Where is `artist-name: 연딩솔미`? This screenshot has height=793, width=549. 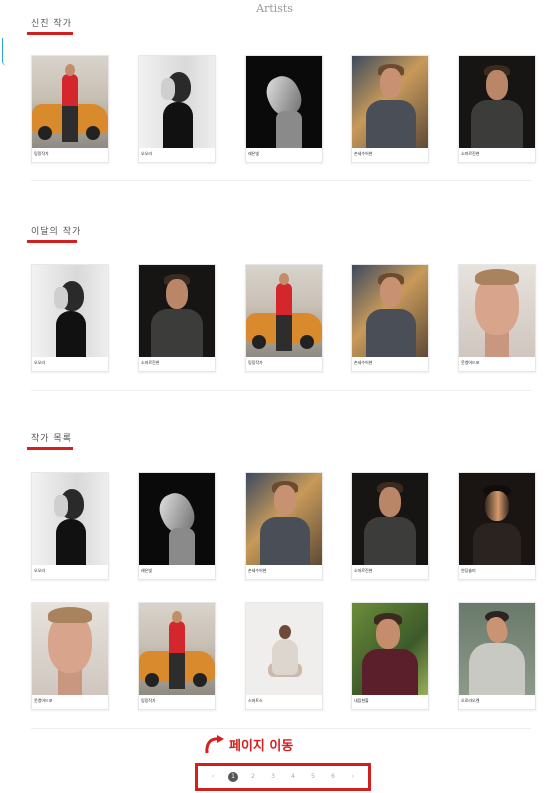
artist-name: 연딩솔미 is located at coordinates (468, 570).